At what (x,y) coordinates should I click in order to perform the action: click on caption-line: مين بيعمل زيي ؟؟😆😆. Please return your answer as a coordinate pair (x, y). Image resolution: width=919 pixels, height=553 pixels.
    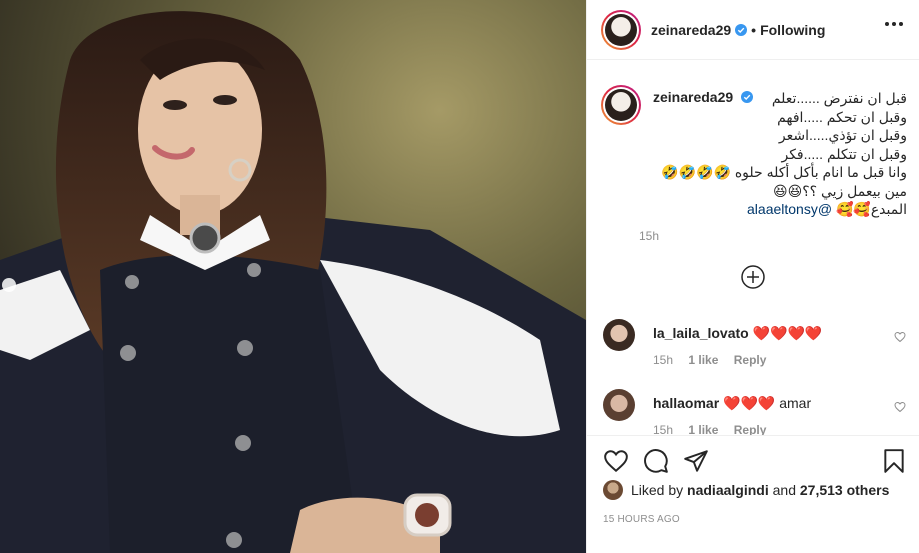
    Looking at the image, I should click on (840, 190).